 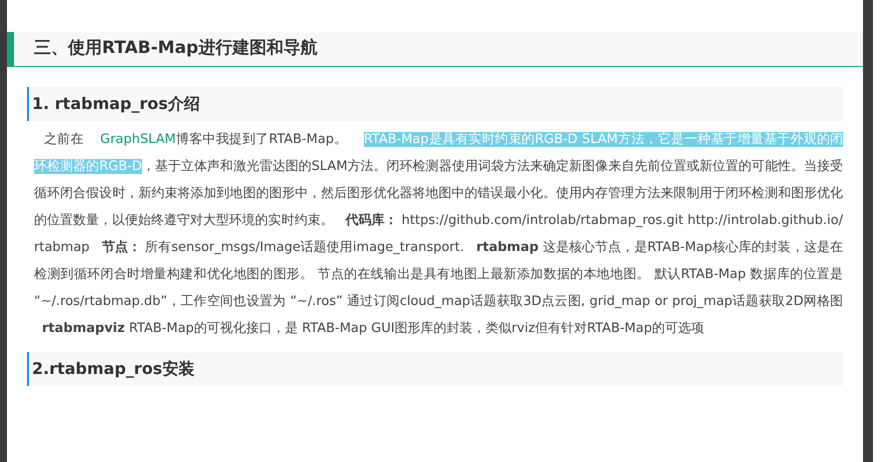 What do you see at coordinates (435, 369) in the screenshot?
I see `subsection-heading: 2.rtabmap_ros安装` at bounding box center [435, 369].